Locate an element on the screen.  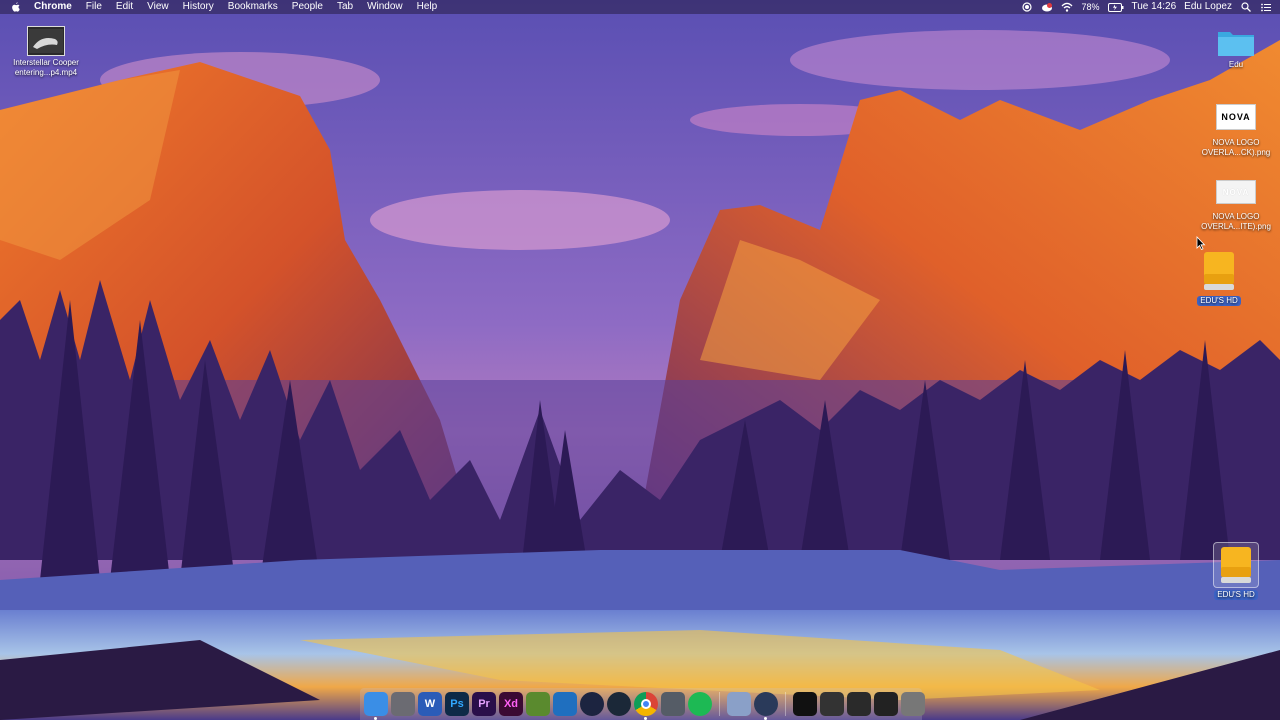
desktop-file-video: Interstellar Cooper entering...p4.mp4 is located at coordinates (46, 52).